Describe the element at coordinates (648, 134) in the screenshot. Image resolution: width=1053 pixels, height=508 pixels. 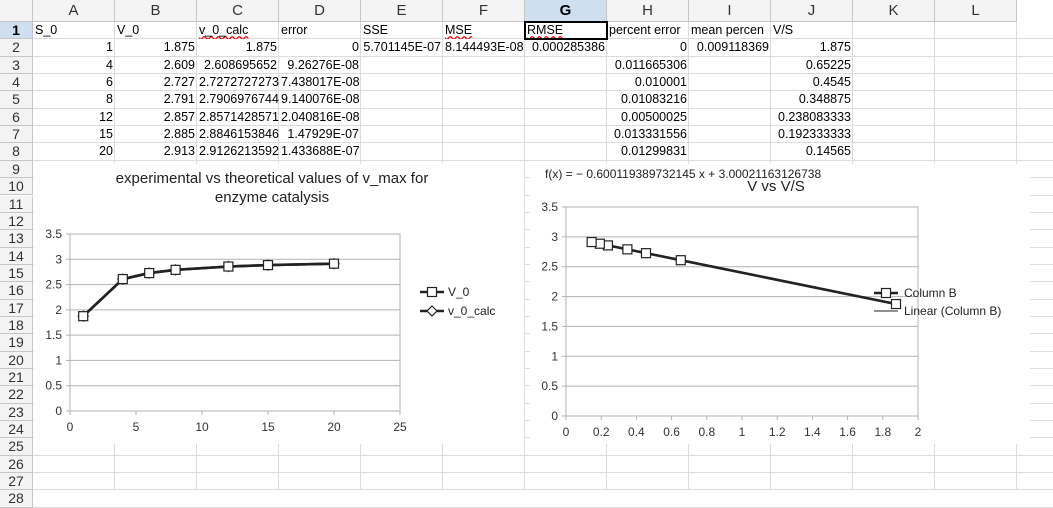
I see `cell-h7: 0.013331556` at that location.